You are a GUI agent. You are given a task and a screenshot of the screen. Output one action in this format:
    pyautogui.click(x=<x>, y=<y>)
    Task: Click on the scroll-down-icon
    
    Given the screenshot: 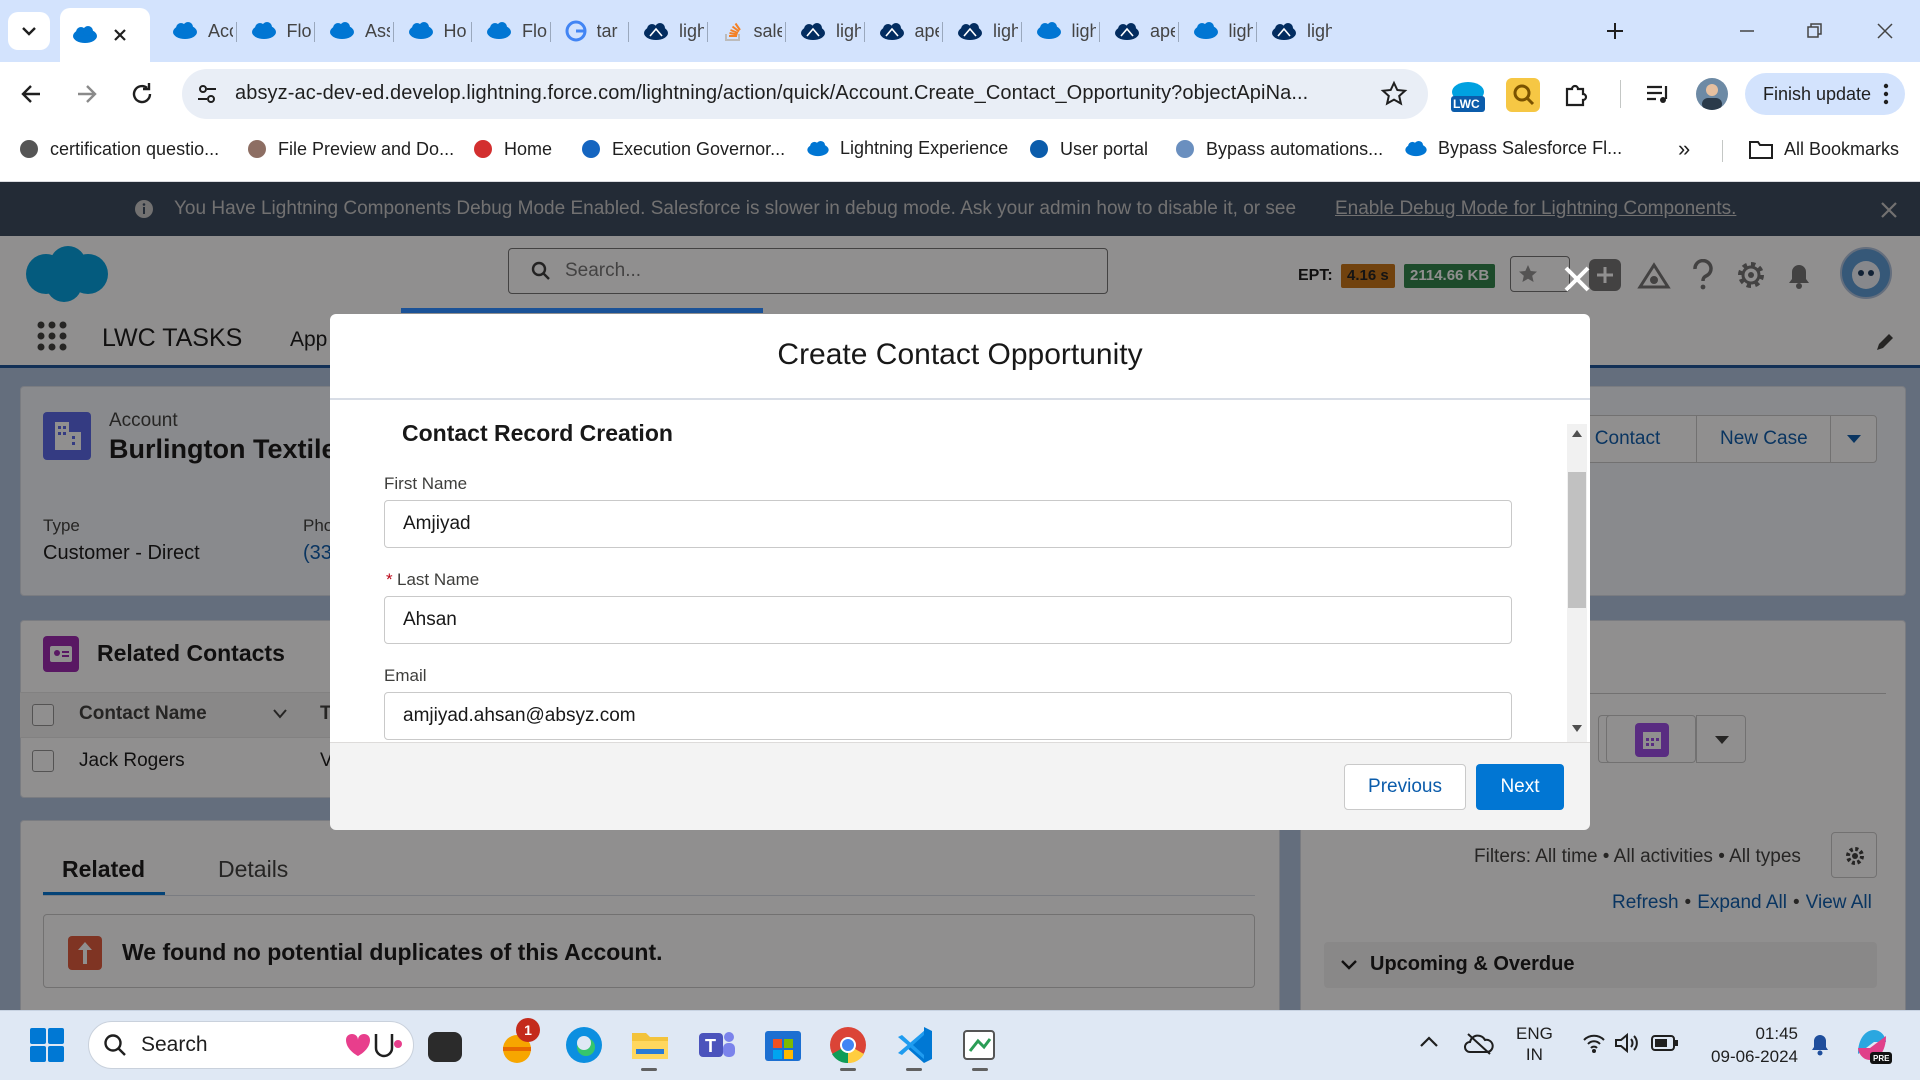 What is the action you would take?
    pyautogui.click(x=1577, y=729)
    